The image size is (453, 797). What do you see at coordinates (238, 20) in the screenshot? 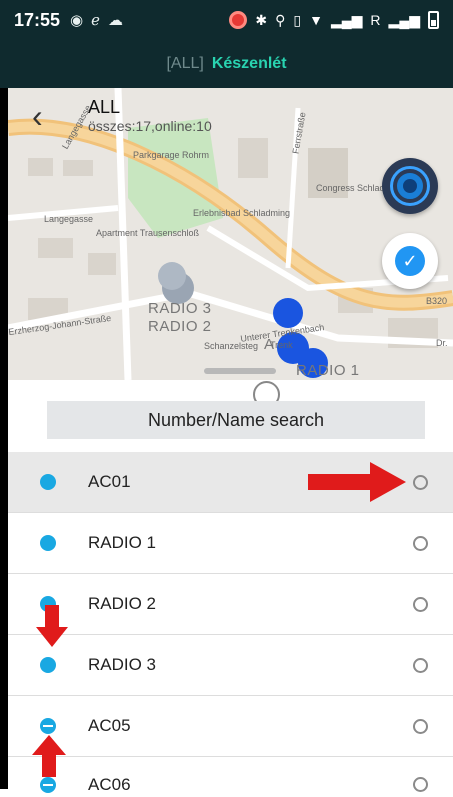
I see `record-icon` at bounding box center [238, 20].